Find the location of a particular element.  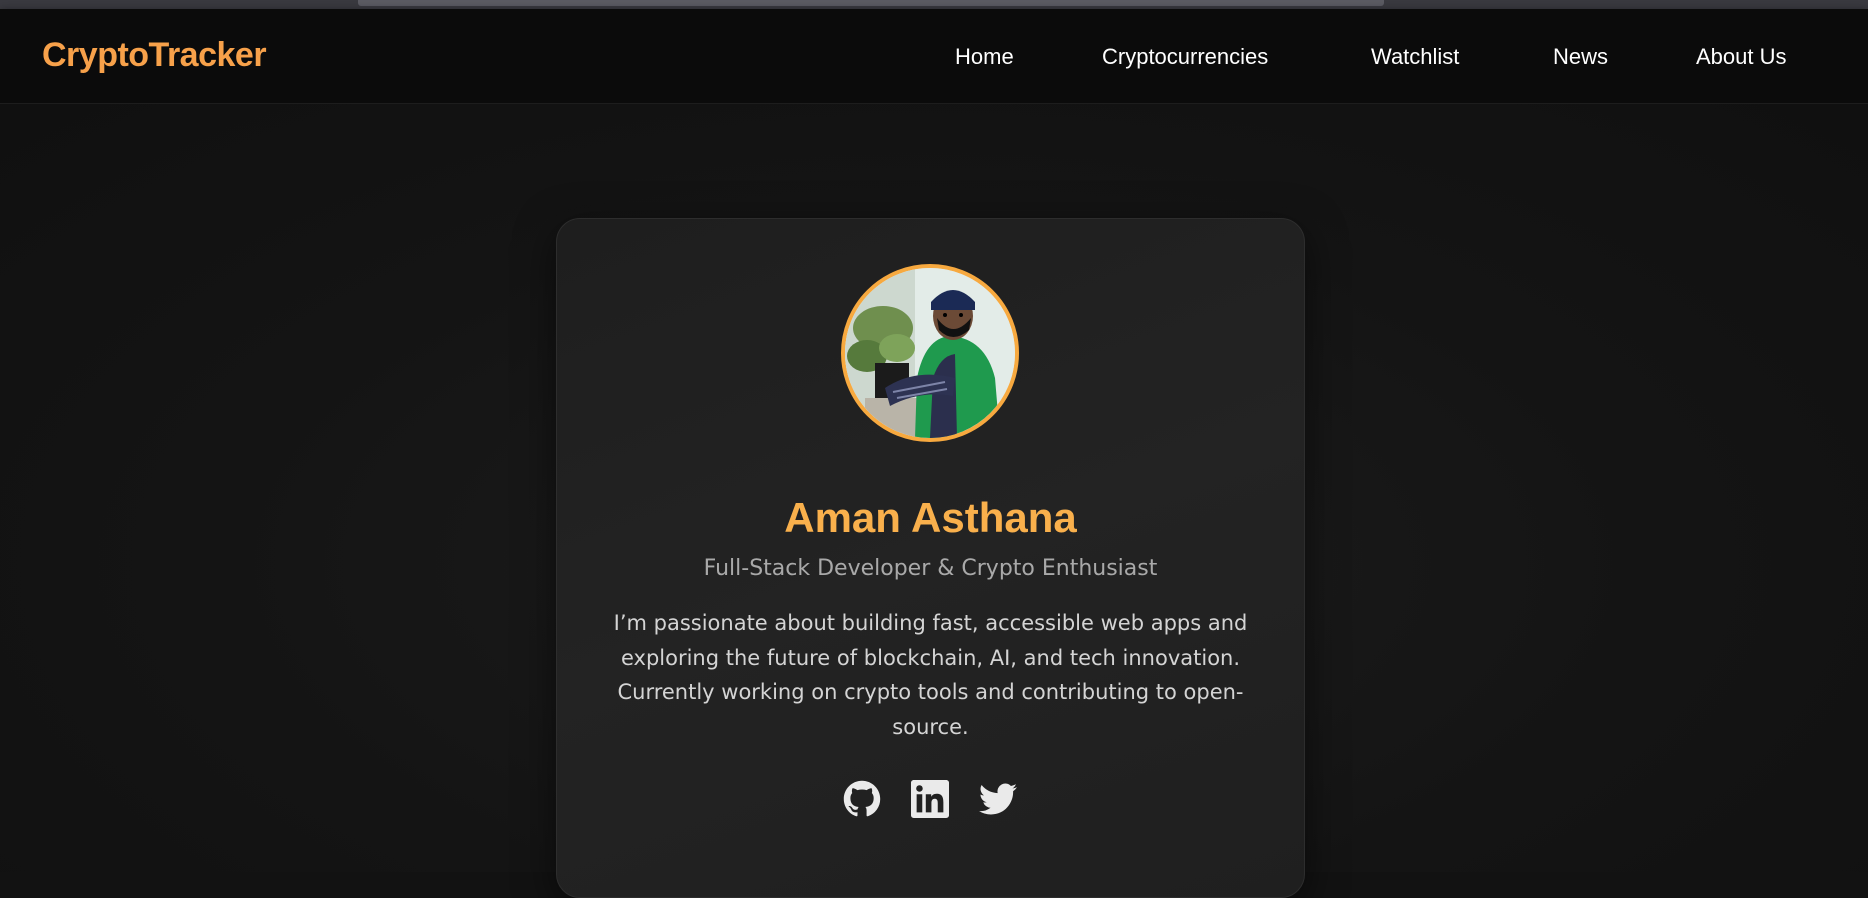

profile-avatar is located at coordinates (930, 353).